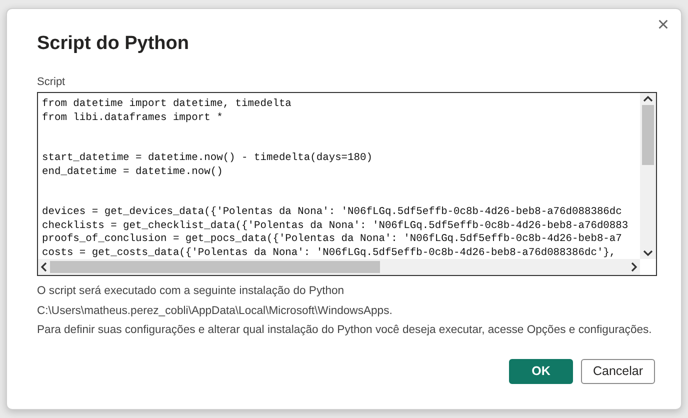  What do you see at coordinates (190, 292) in the screenshot?
I see `info-text: O script será executado com a seguinte instalação do Python` at bounding box center [190, 292].